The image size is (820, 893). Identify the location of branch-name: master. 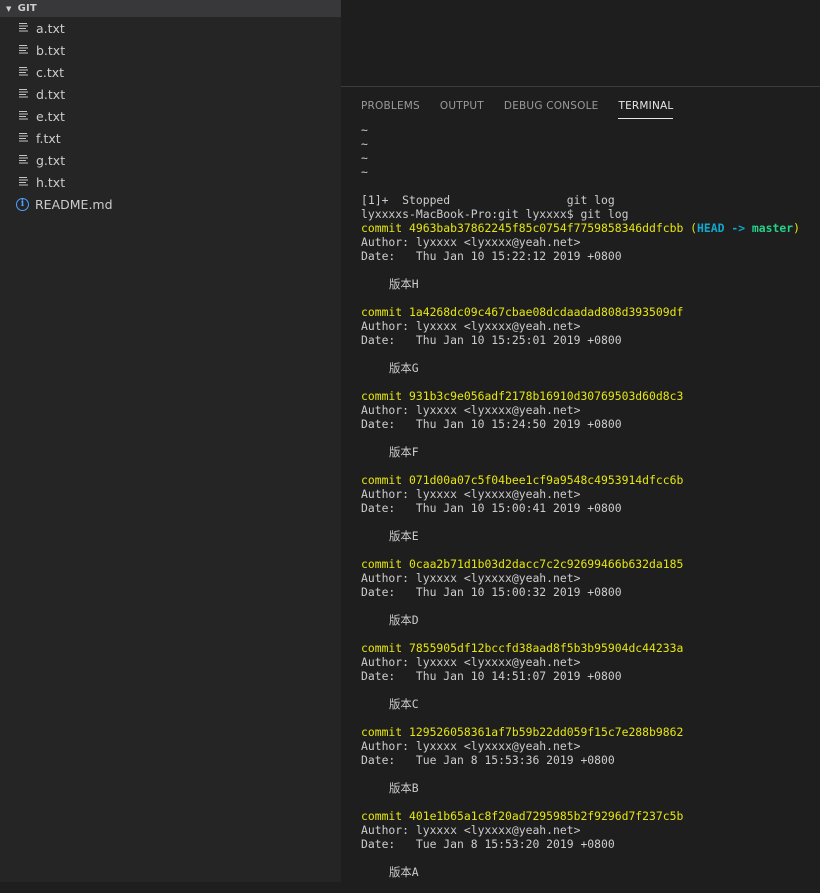
(772, 228).